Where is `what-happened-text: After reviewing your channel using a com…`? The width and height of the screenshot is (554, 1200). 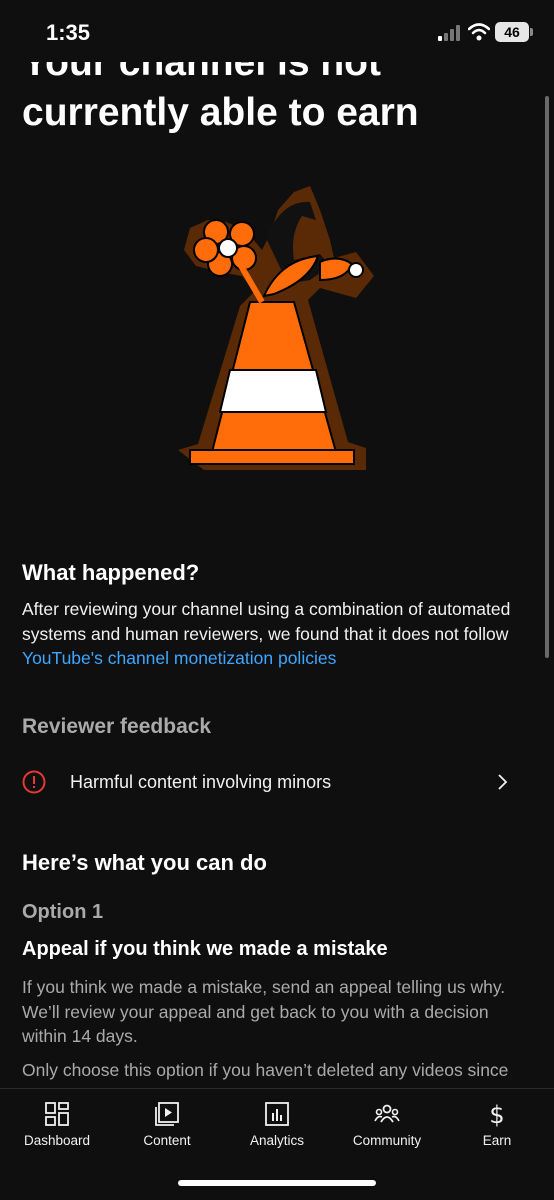
what-happened-text: After reviewing your channel using a com… is located at coordinates (279, 634).